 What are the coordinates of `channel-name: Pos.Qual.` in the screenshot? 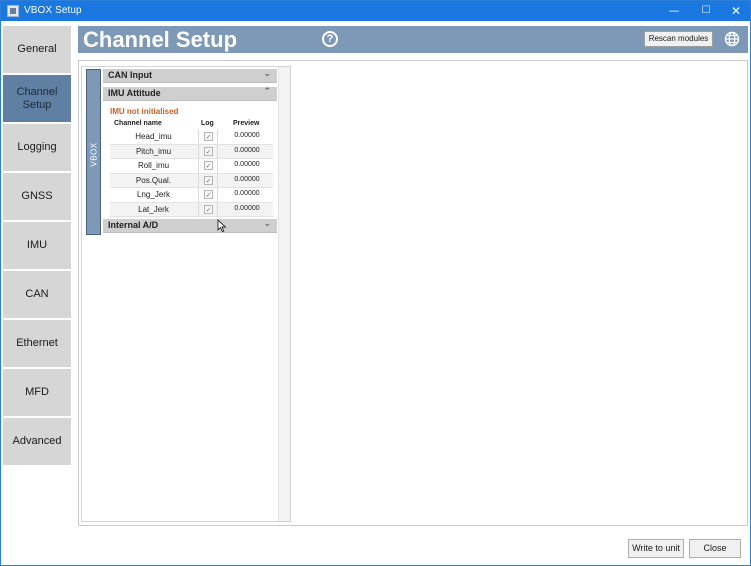 It's located at (153, 180).